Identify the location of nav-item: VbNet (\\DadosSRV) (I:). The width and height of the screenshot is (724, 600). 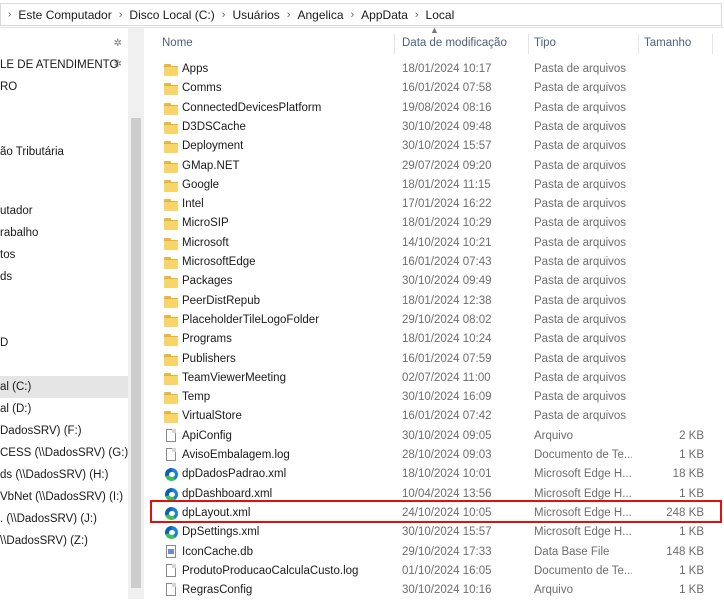
(64, 497).